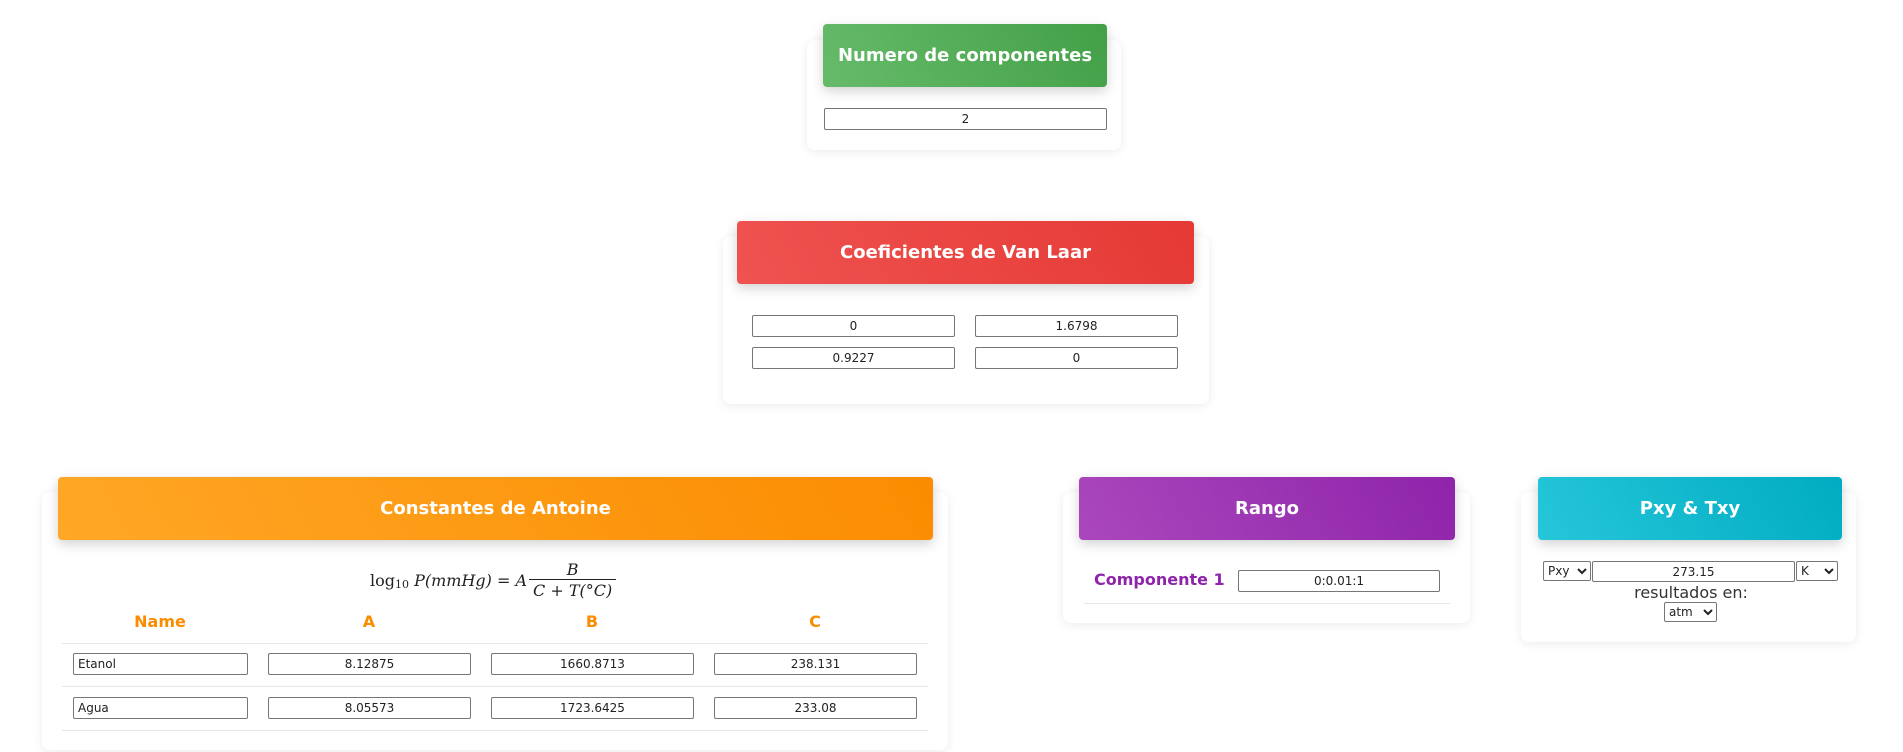 The width and height of the screenshot is (1903, 752). I want to click on antoine-rule-mid, so click(495, 686).